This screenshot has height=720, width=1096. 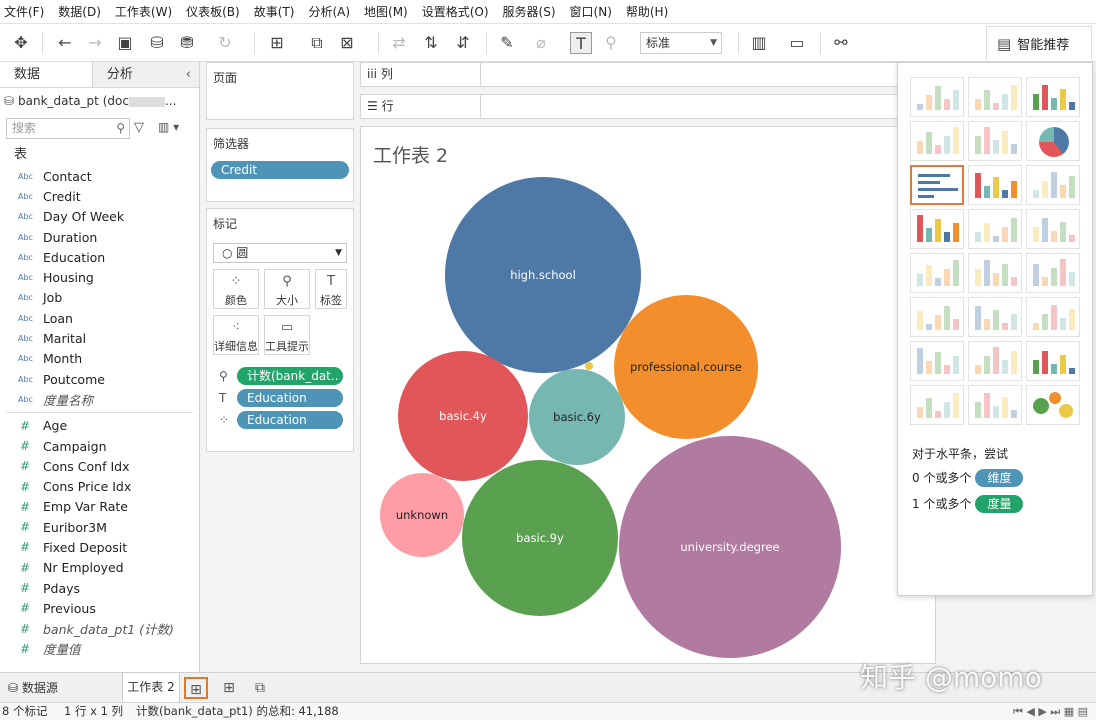 I want to click on menu-item: 故事(T), so click(x=274, y=11).